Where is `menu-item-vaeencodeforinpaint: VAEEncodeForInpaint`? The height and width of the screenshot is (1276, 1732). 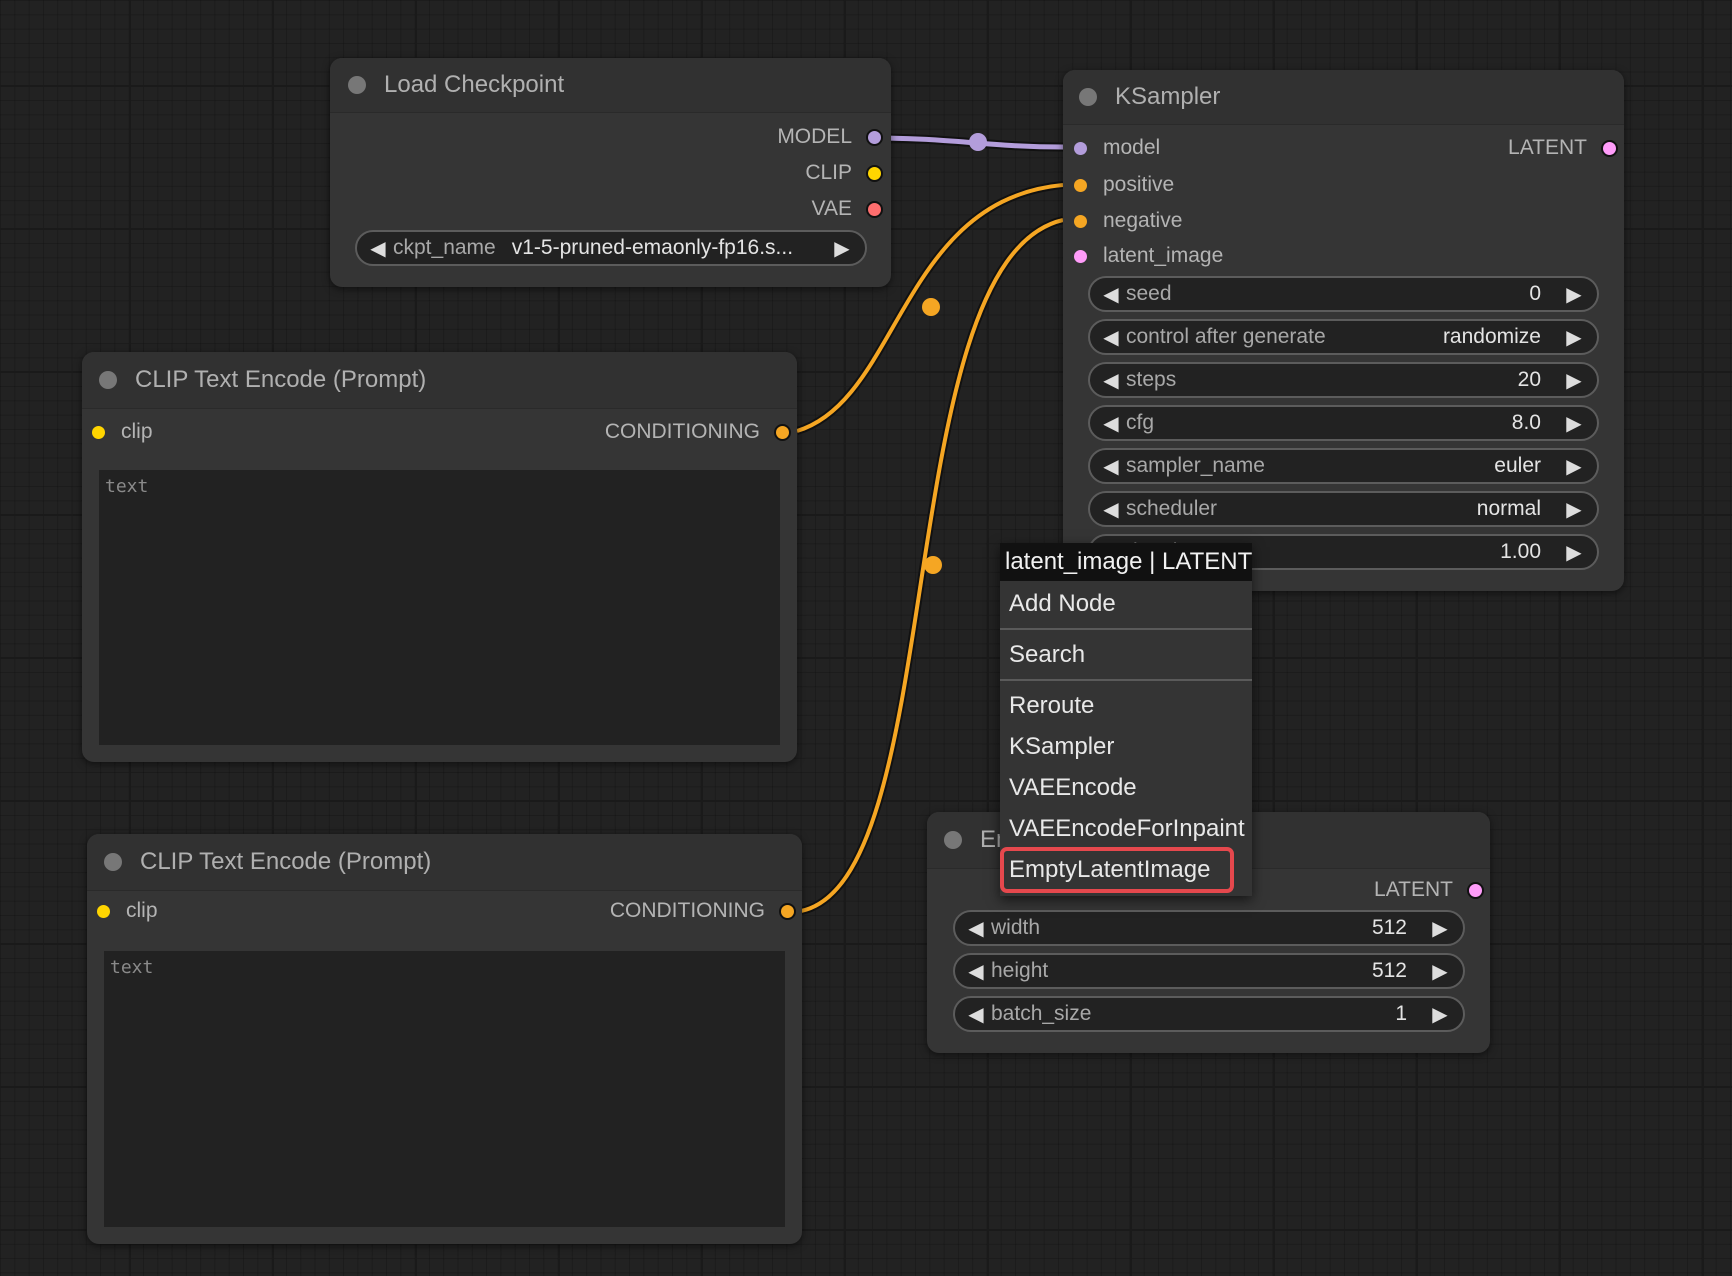
menu-item-vaeencodeforinpaint: VAEEncodeForInpaint is located at coordinates (1126, 828).